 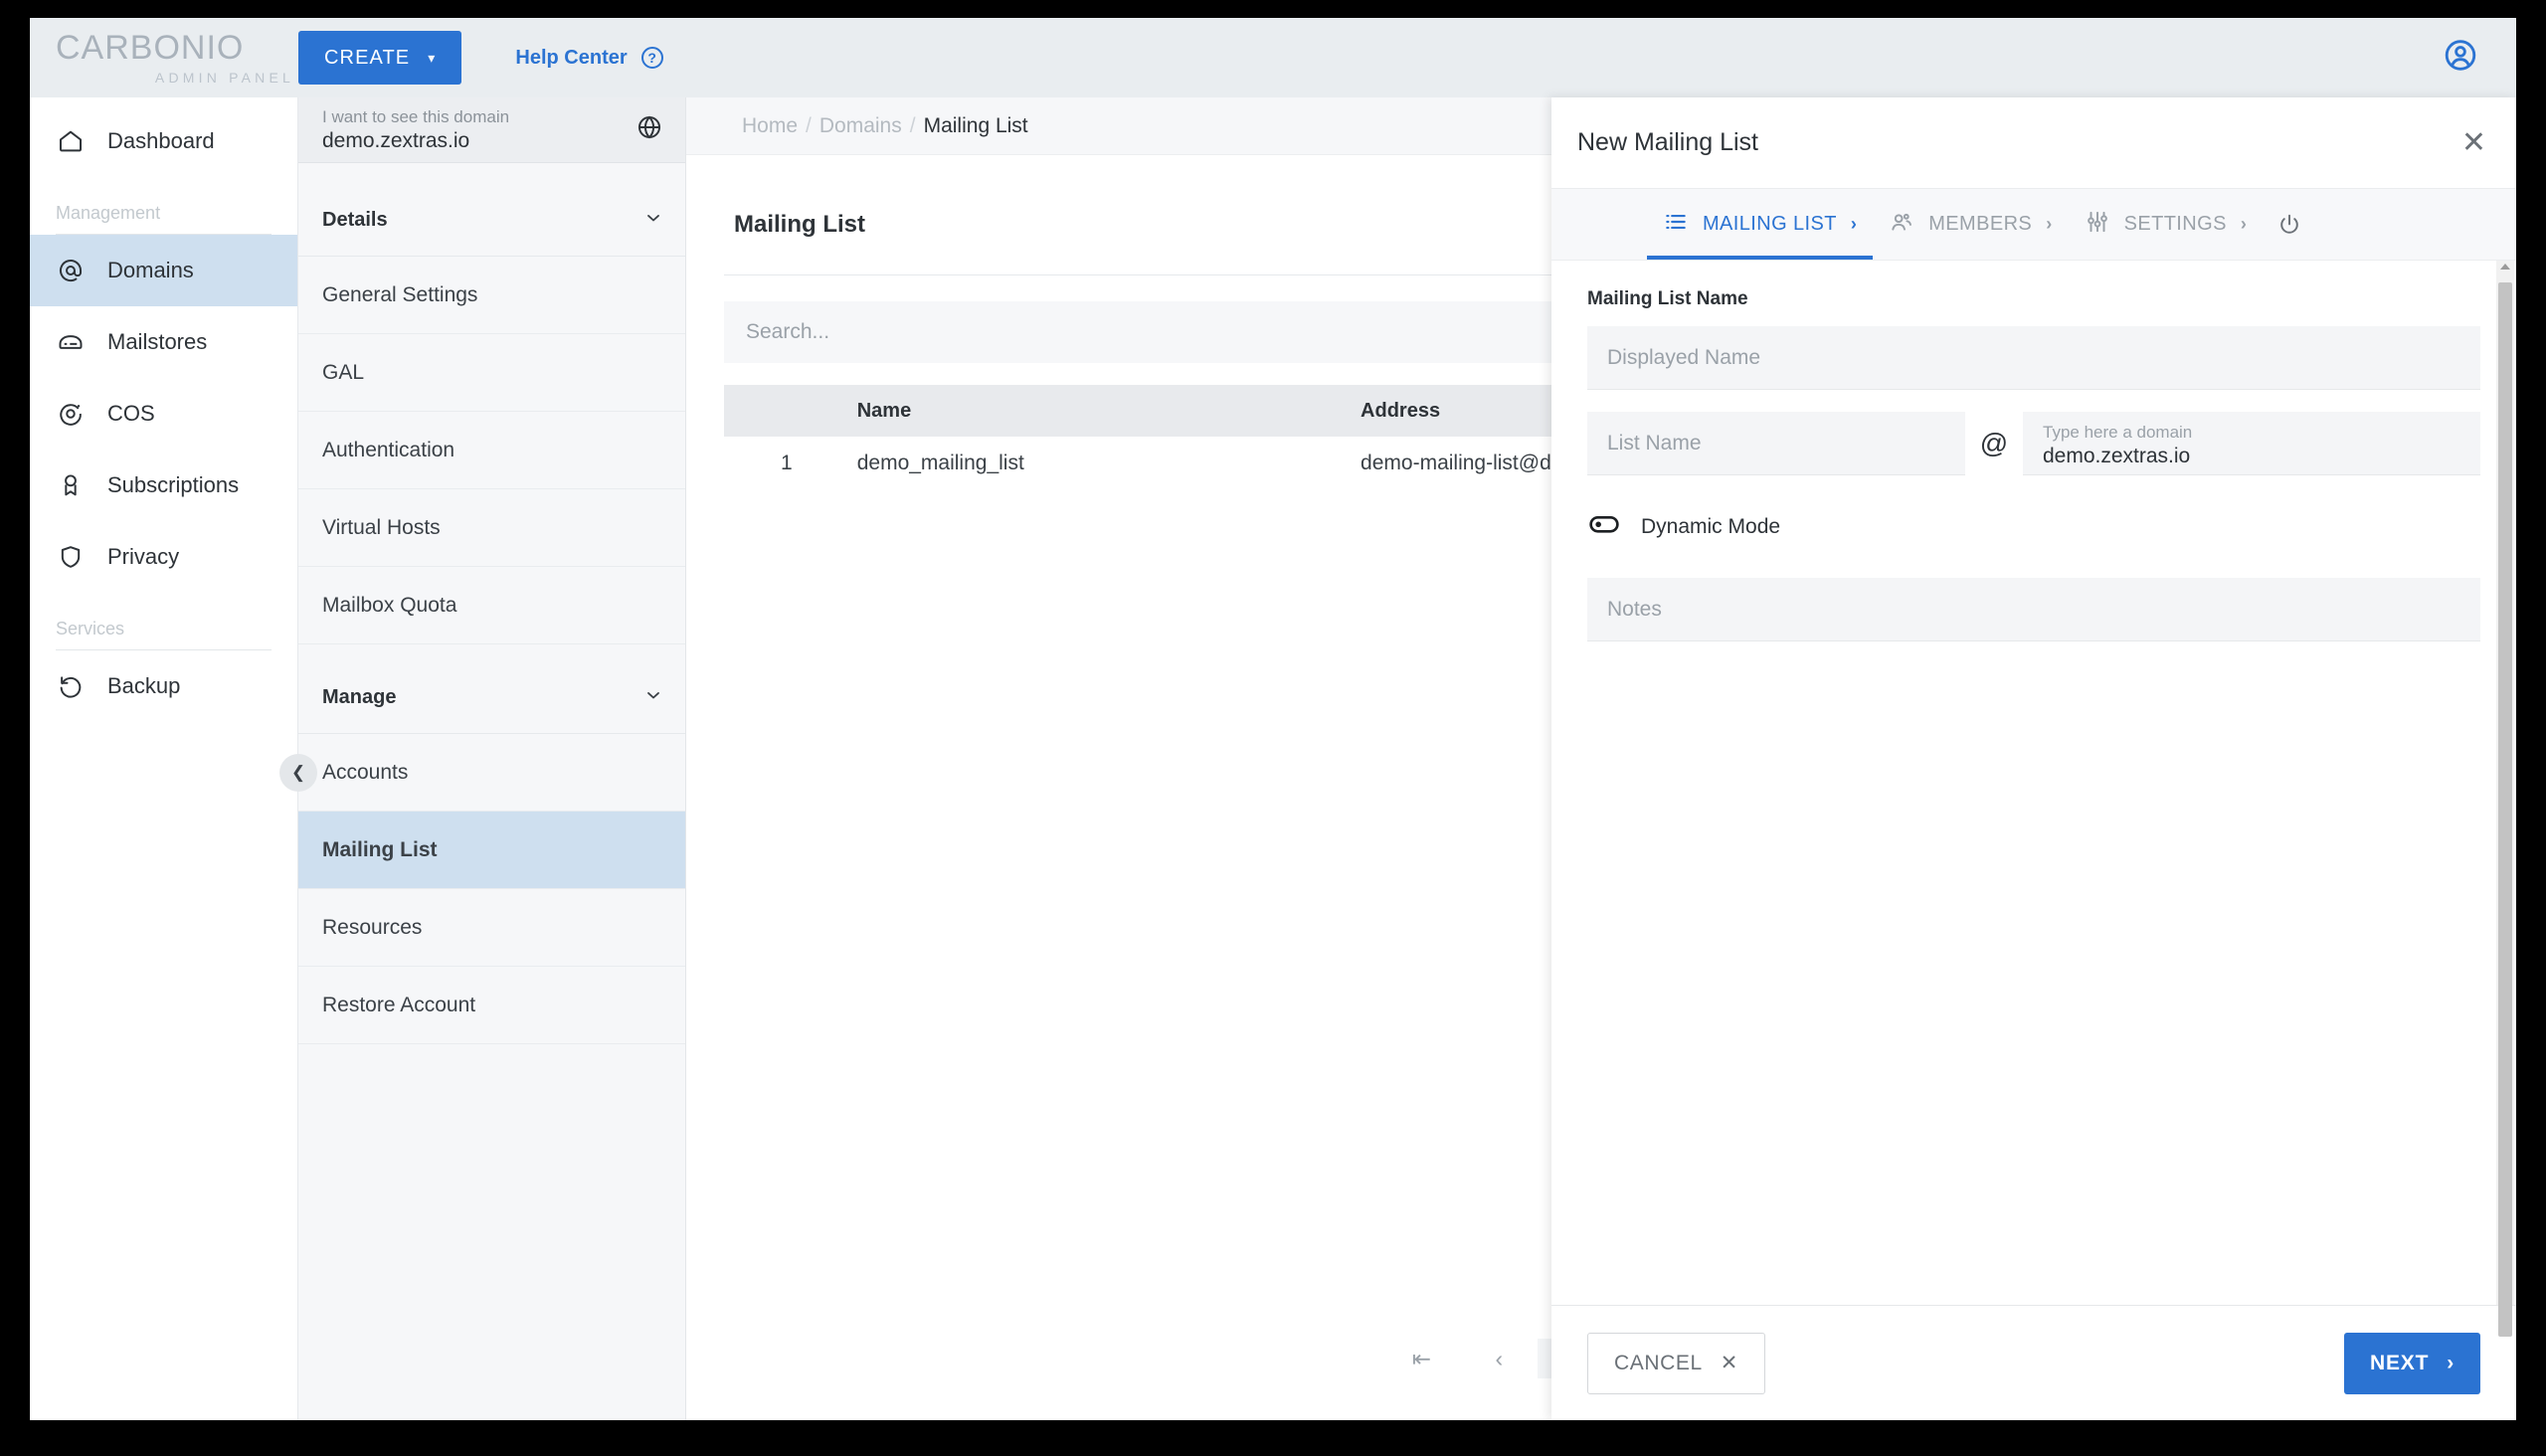 I want to click on panel2-item-restore-account: Restore Account, so click(x=491, y=1005).